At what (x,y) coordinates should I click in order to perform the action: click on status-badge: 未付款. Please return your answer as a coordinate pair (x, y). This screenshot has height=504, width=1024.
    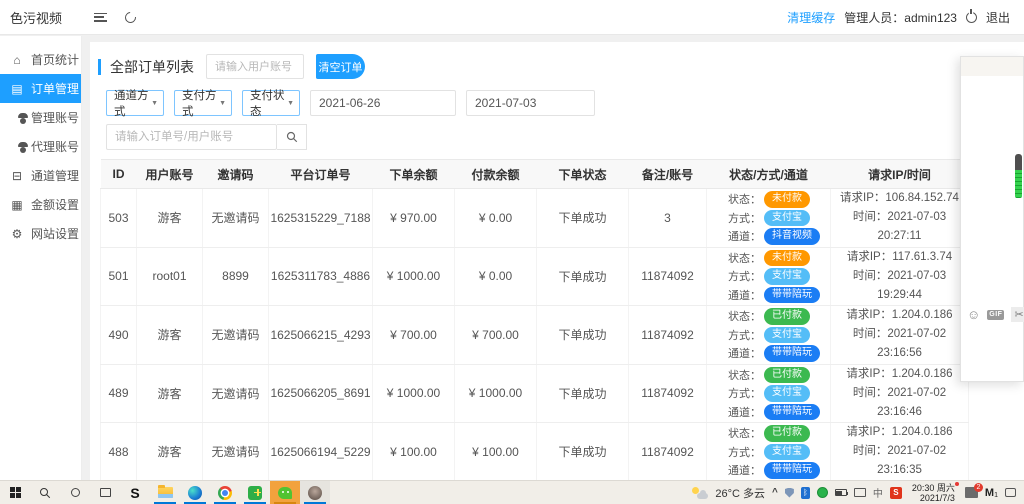
    Looking at the image, I should click on (787, 199).